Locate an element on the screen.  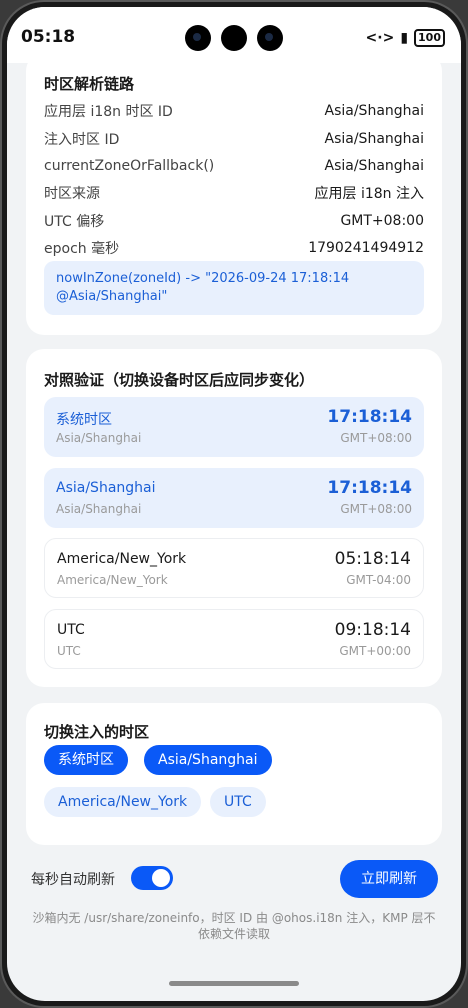
compare-title: 对照验证（切换设备时区后应同步变化） is located at coordinates (179, 380).